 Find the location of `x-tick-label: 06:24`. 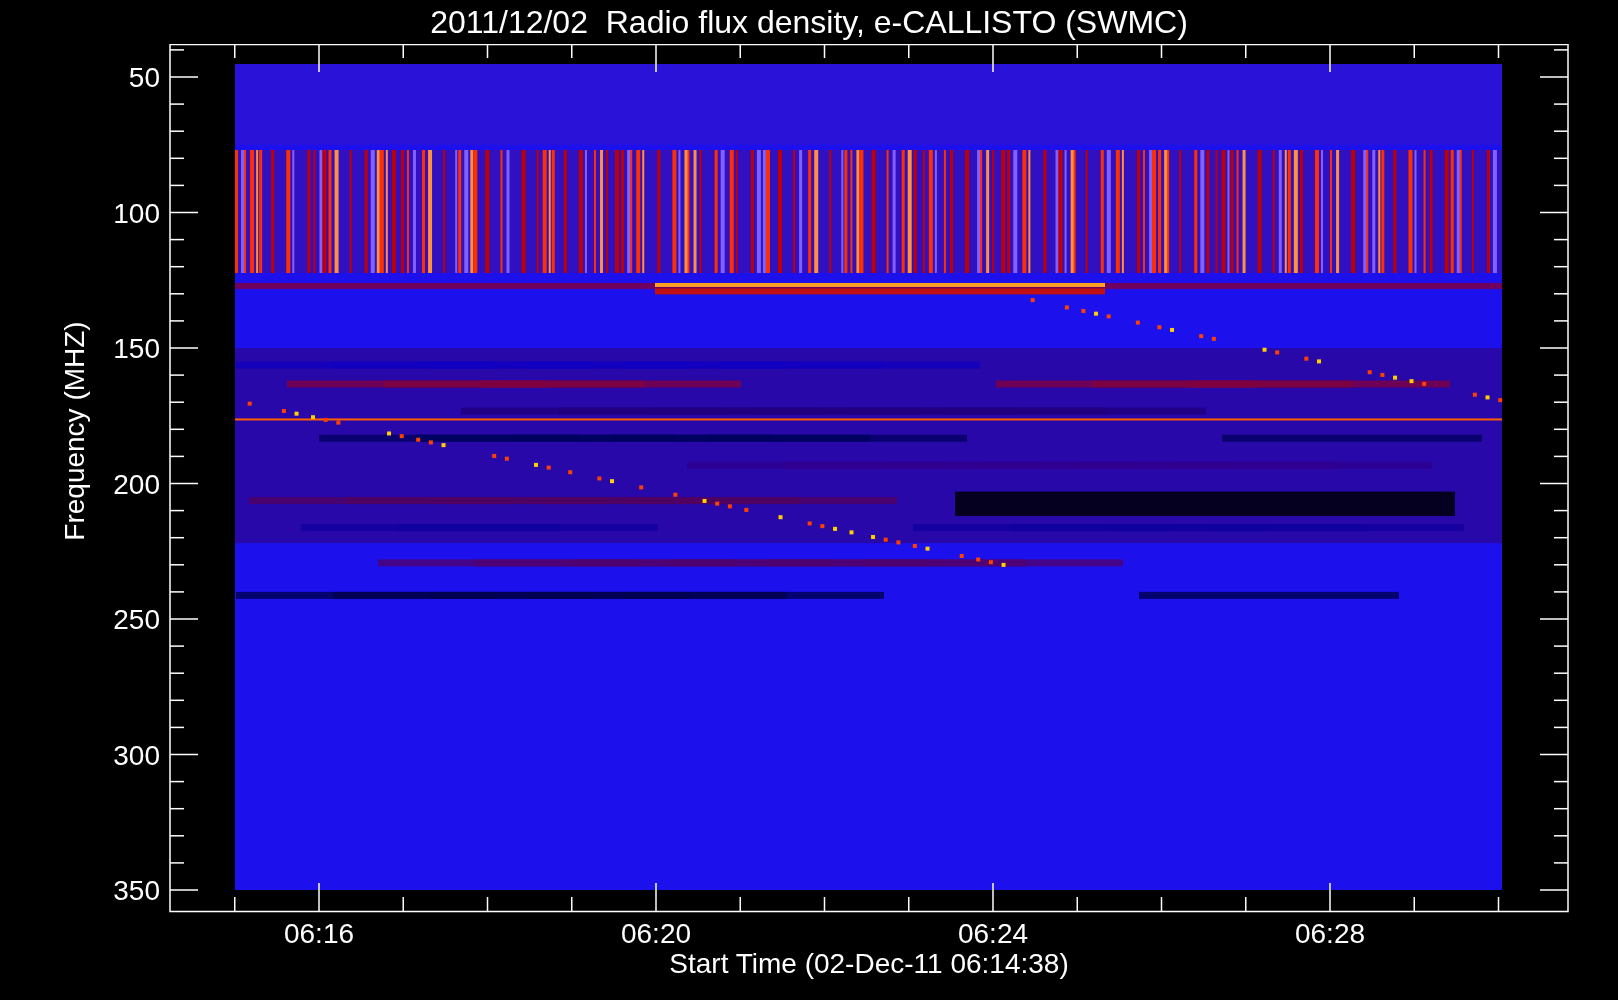

x-tick-label: 06:24 is located at coordinates (993, 933).